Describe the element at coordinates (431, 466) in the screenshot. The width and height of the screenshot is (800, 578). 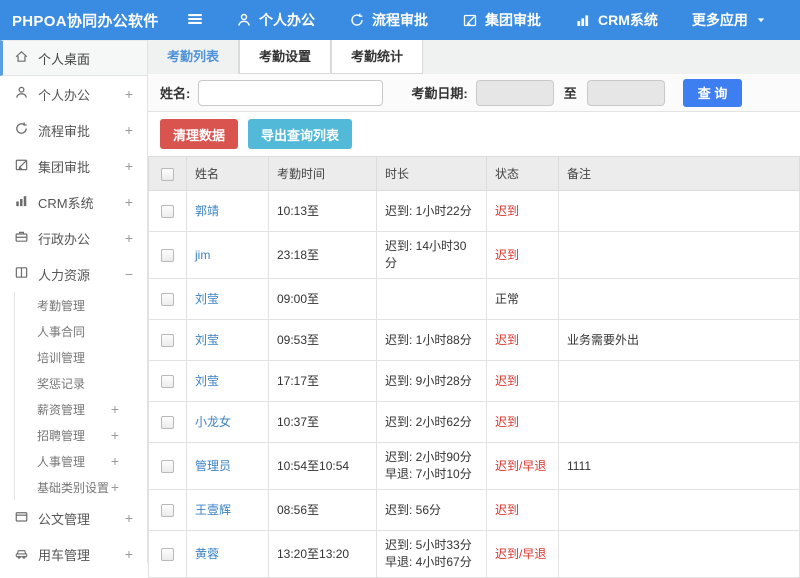
I see `duration-cell: 迟到: 2小时90分 早退: 7小时10分` at that location.